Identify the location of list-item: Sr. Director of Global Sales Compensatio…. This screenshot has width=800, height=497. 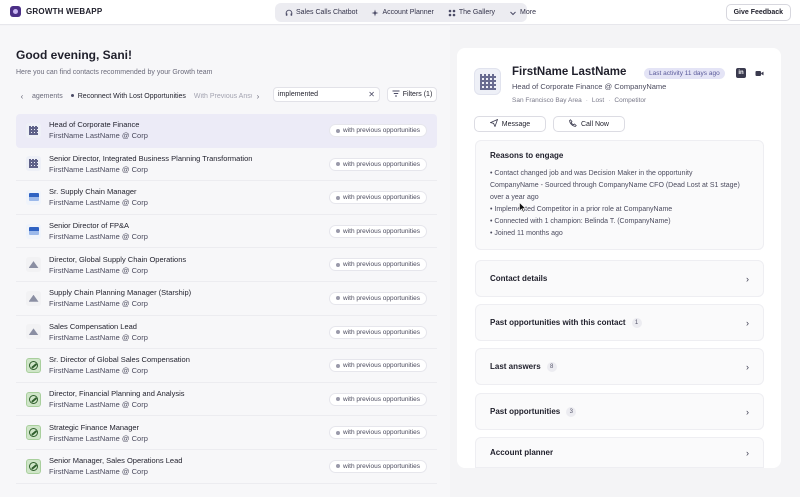
(226, 366).